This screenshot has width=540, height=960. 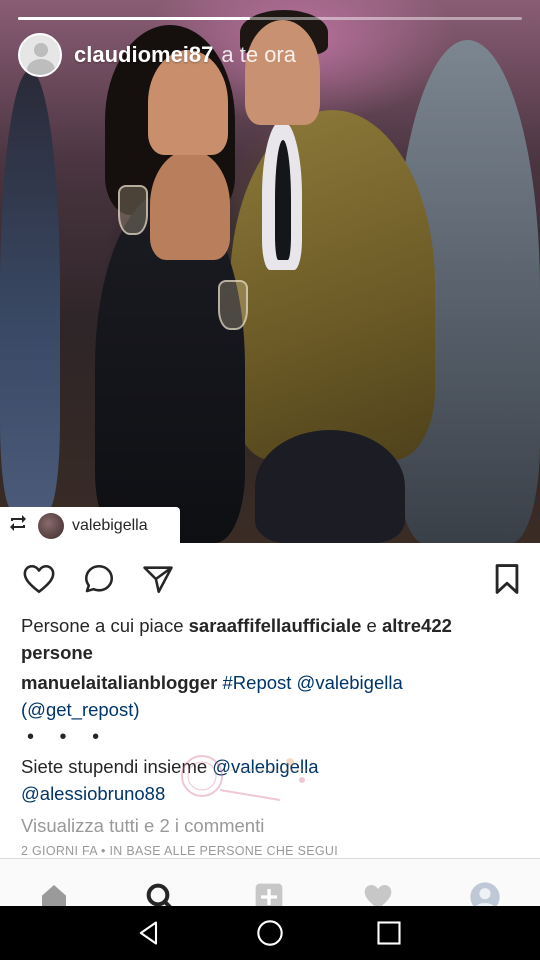 I want to click on heart-outline-icon, so click(x=39, y=579).